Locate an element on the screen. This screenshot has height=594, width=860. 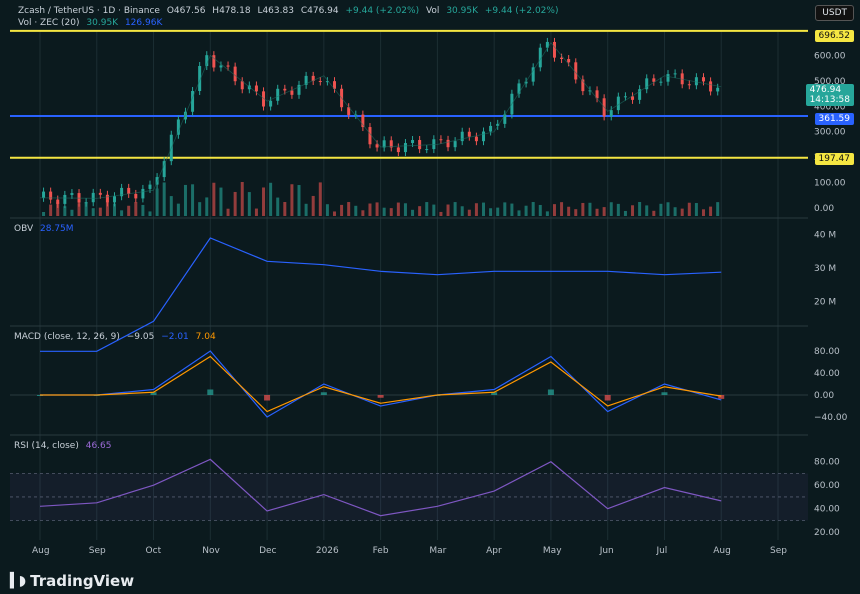
rsi-header: RSI (14, close) 46.65 is located at coordinates (65, 446).